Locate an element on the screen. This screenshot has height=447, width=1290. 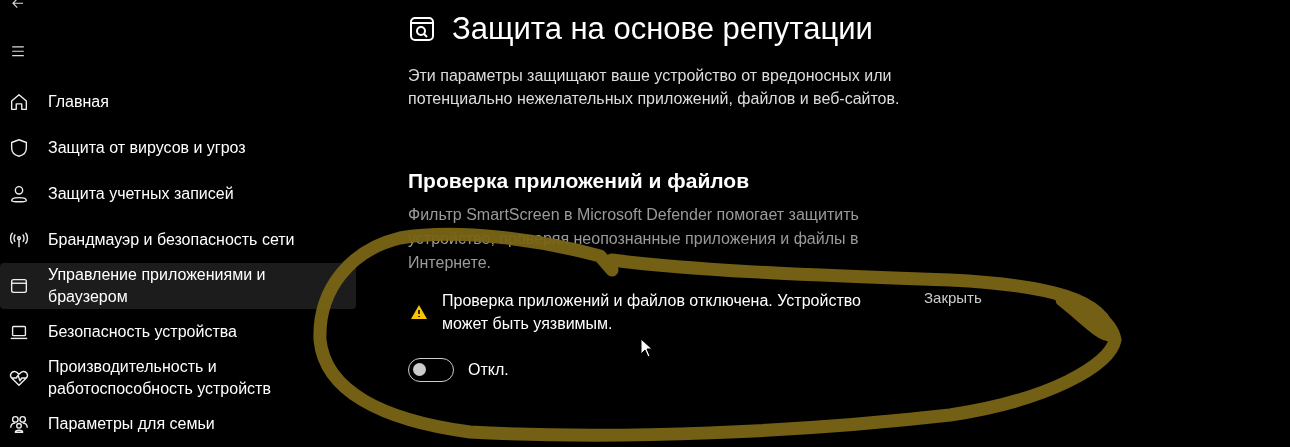
mouse-pointer-icon is located at coordinates (647, 348).